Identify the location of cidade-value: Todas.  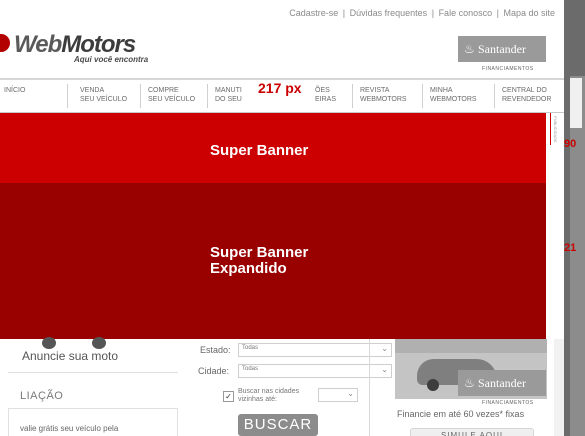
(250, 369).